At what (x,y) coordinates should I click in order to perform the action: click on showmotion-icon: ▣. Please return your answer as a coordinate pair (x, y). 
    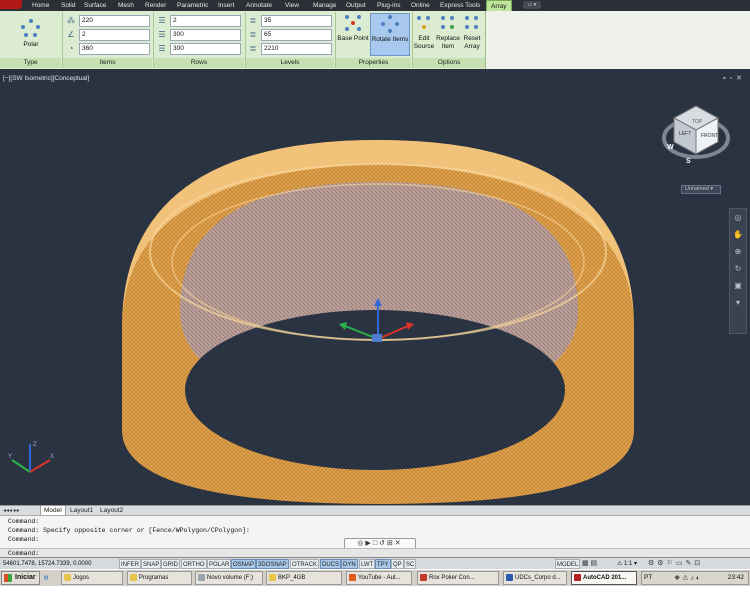
    Looking at the image, I should click on (738, 285).